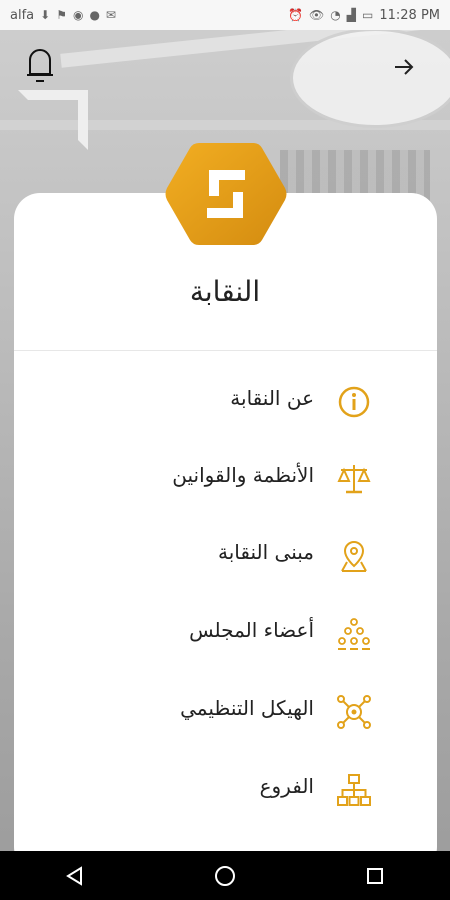  I want to click on flag-icon: ⚑, so click(61, 15).